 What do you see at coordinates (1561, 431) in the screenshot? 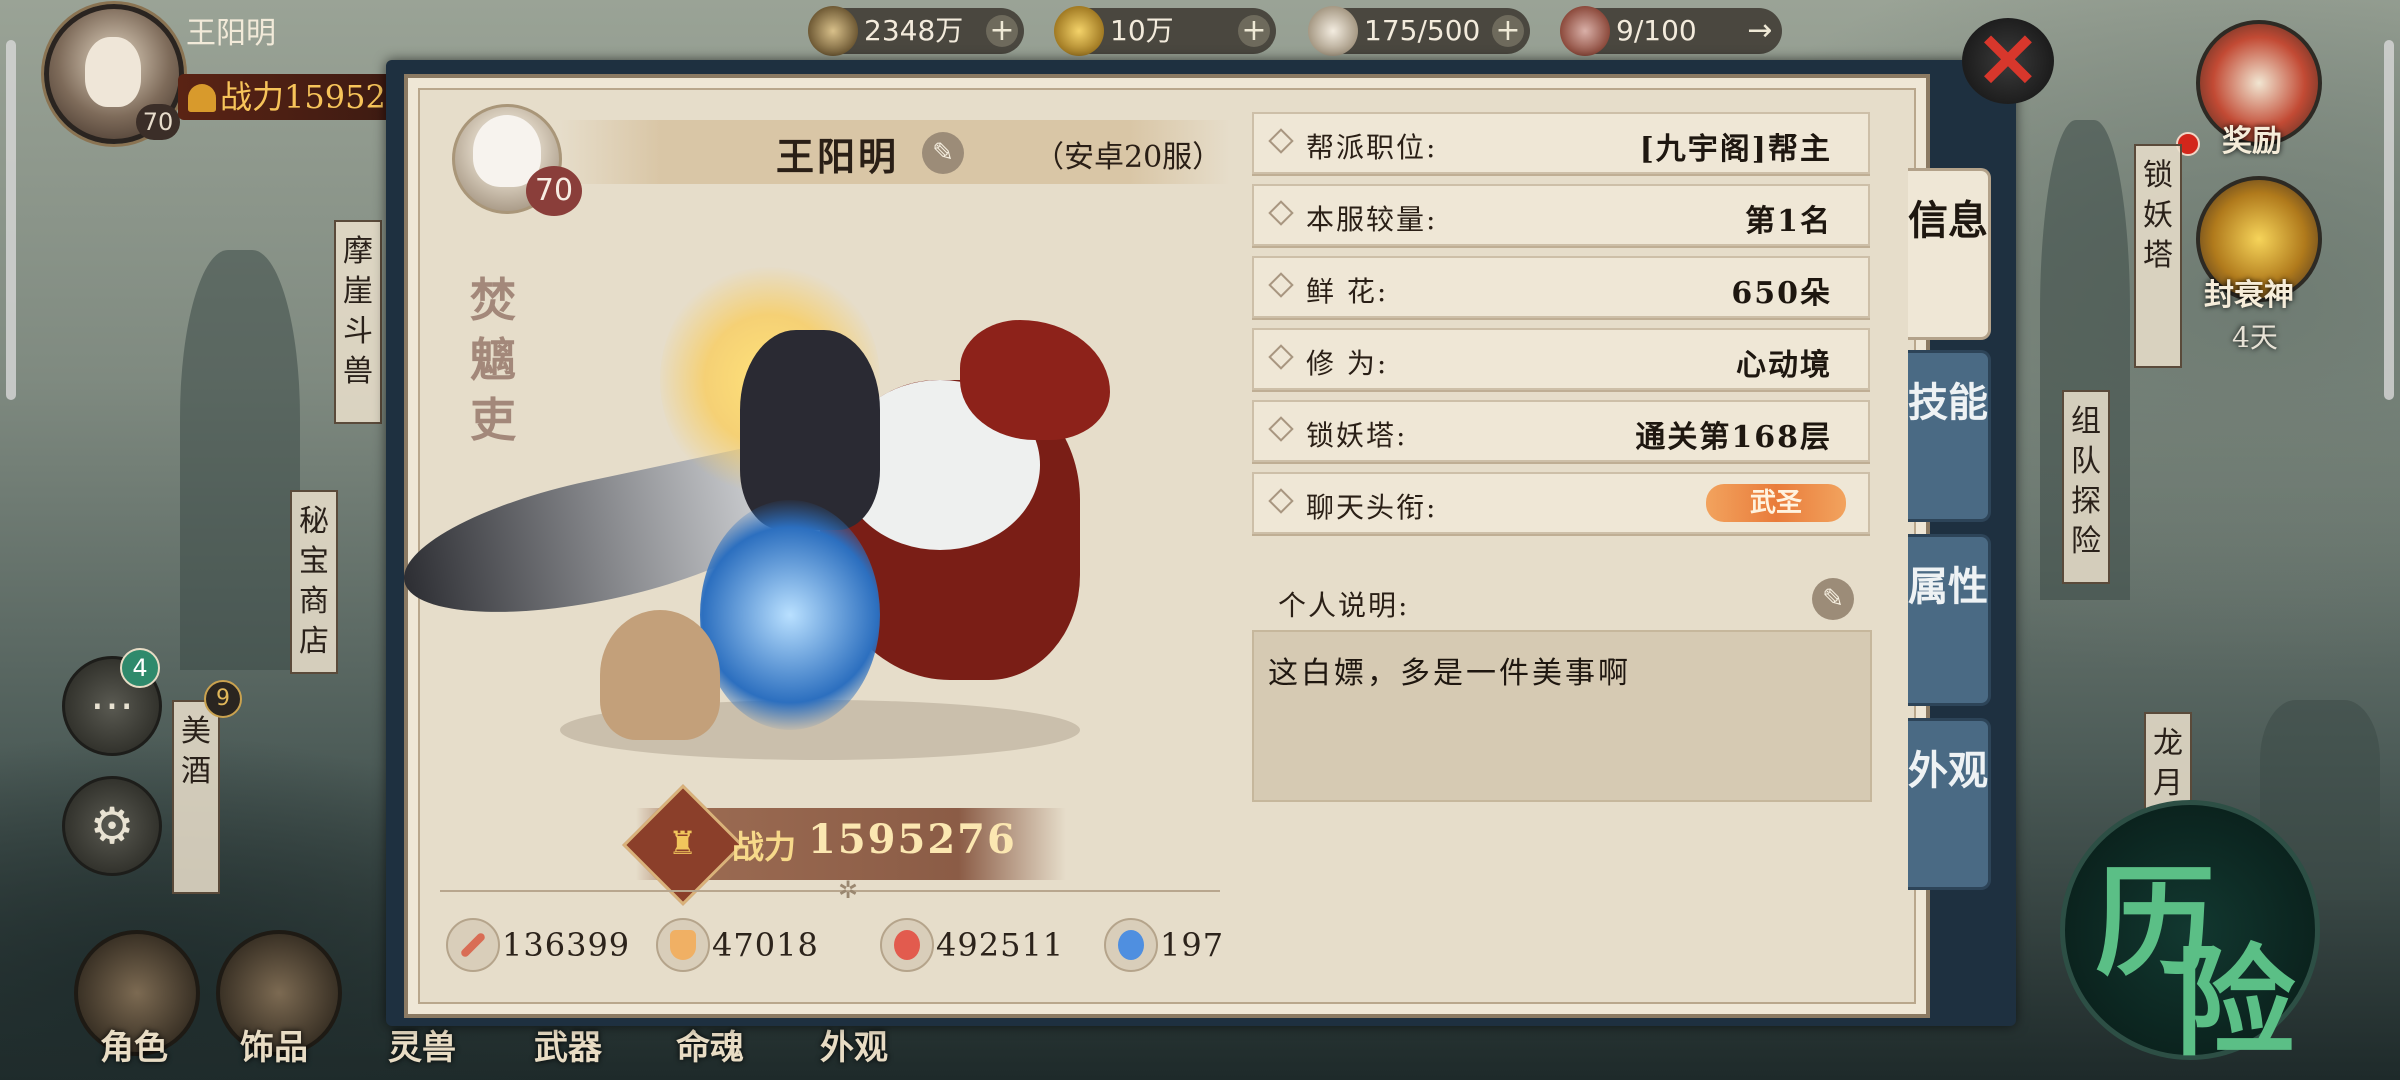
I see `info-row-tower: 锁妖塔: 通关第168层` at bounding box center [1561, 431].